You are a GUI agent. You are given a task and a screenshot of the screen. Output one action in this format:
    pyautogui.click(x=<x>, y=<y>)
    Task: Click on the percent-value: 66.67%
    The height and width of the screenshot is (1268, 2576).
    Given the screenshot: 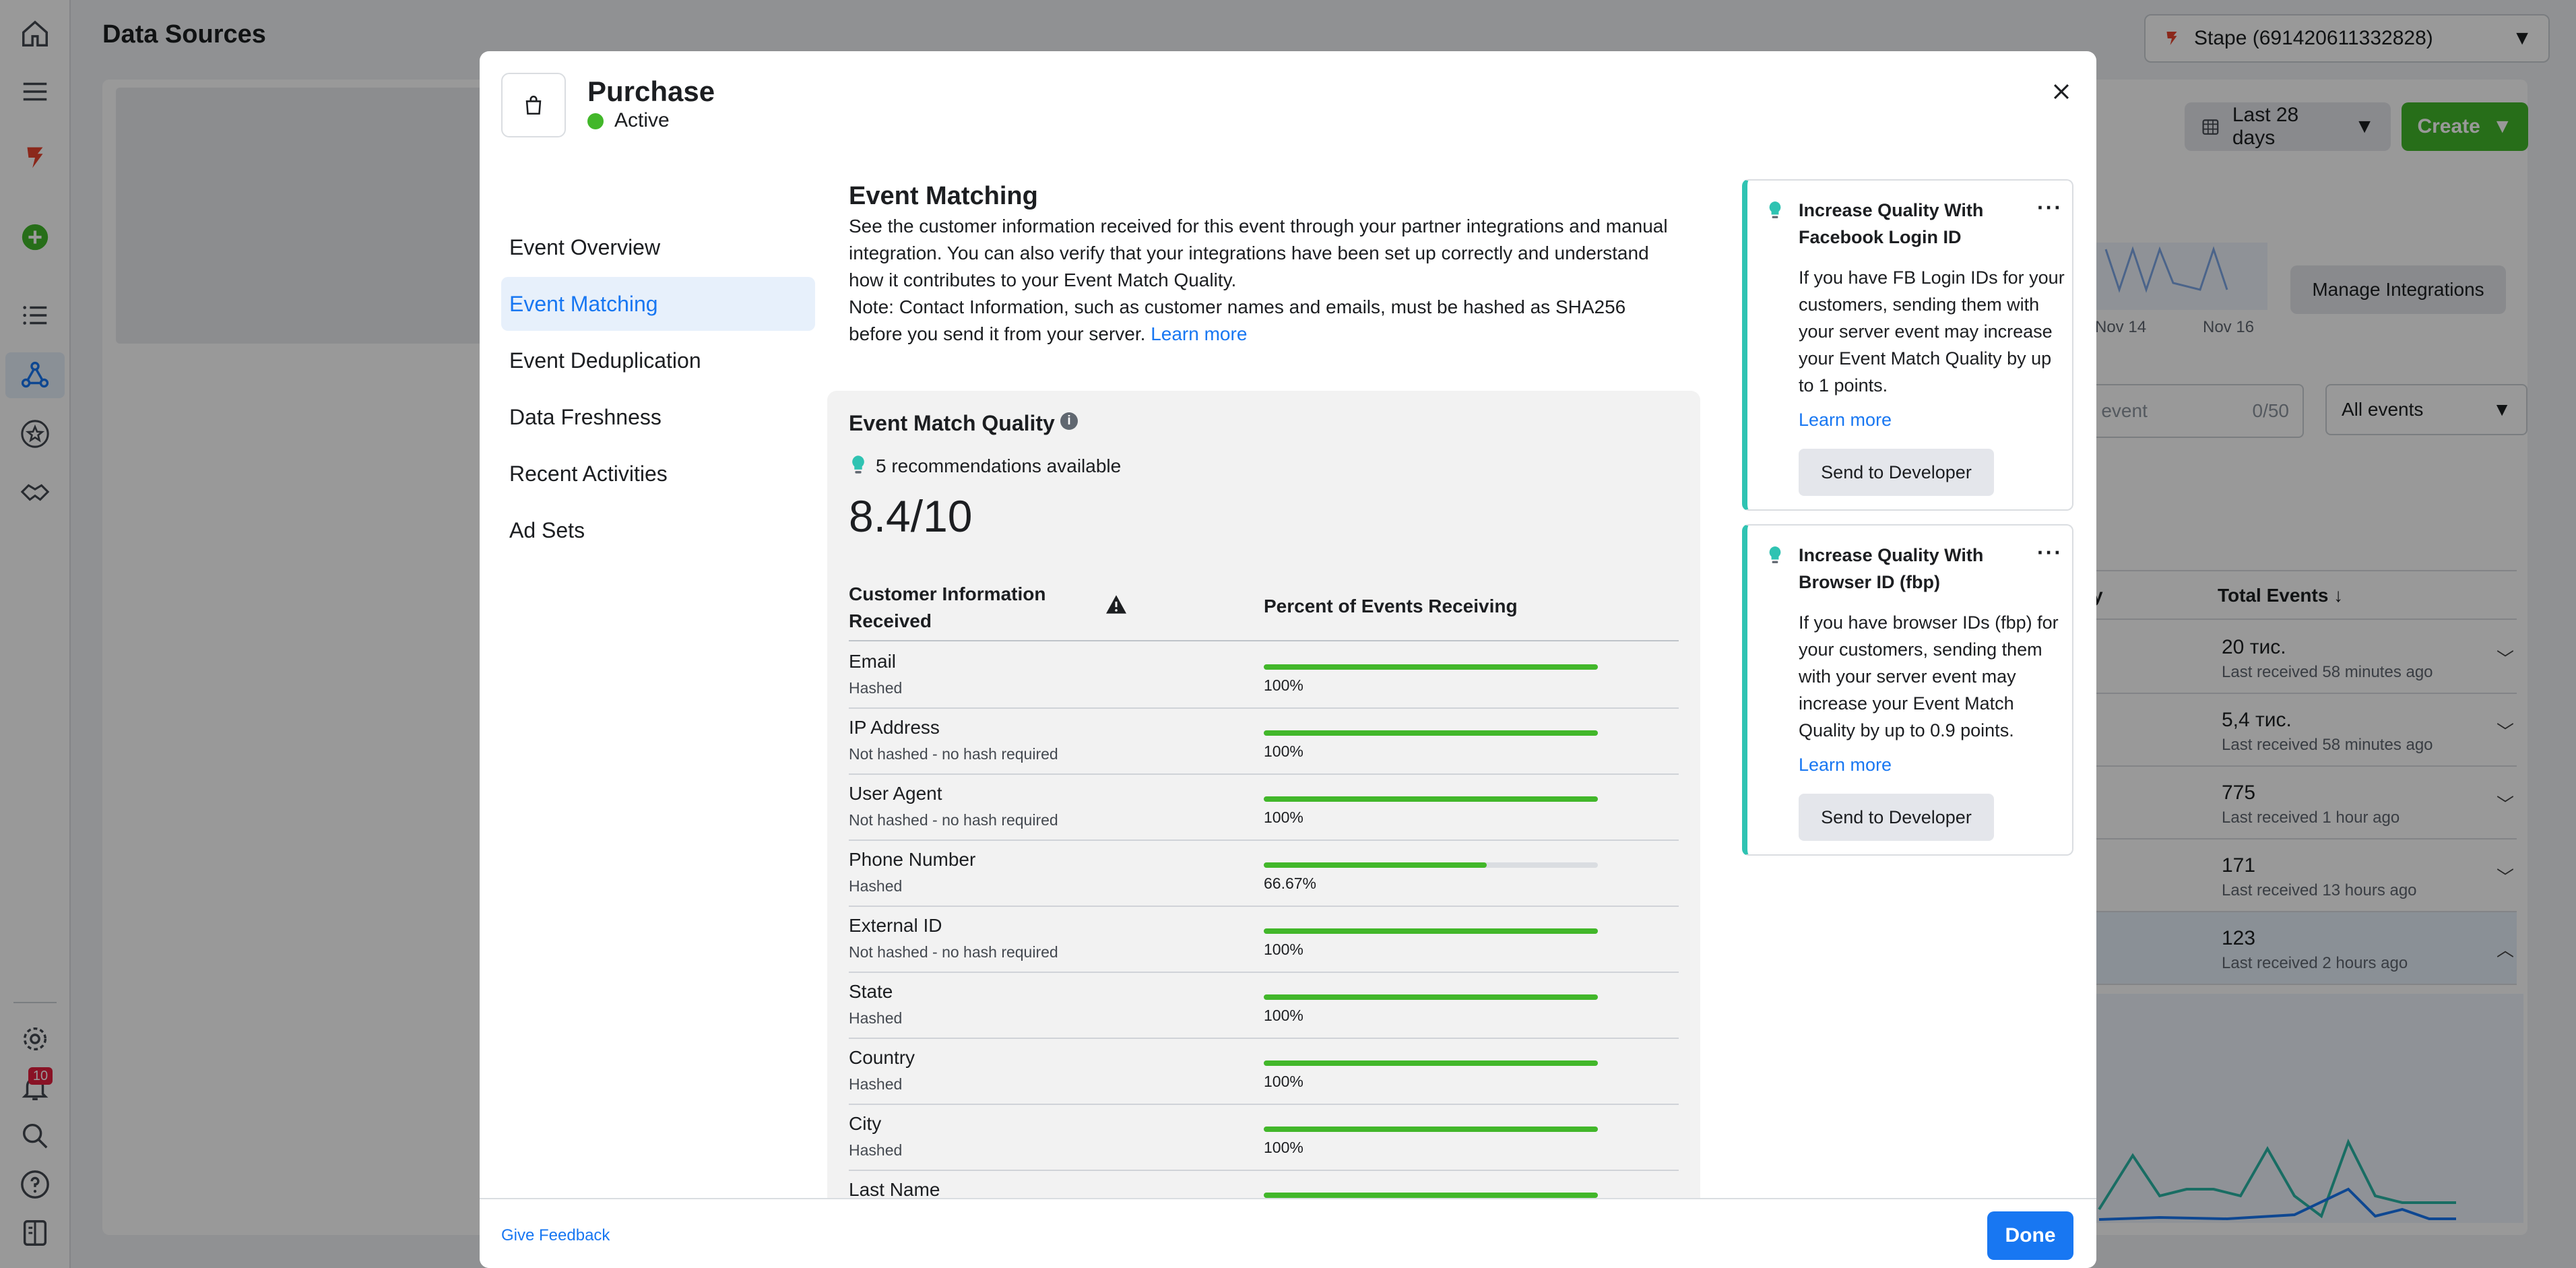 What is the action you would take?
    pyautogui.click(x=1290, y=884)
    